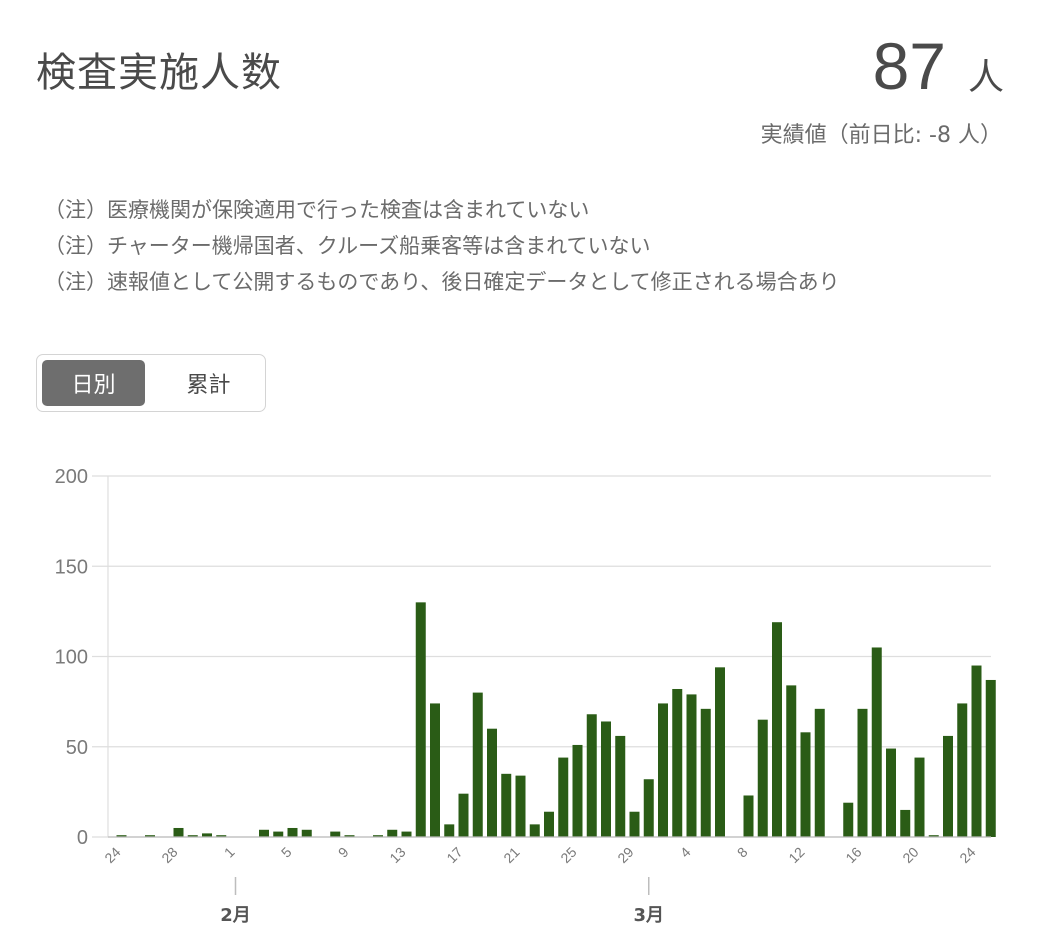 The image size is (1042, 936). I want to click on month-label: 2月, so click(235, 915).